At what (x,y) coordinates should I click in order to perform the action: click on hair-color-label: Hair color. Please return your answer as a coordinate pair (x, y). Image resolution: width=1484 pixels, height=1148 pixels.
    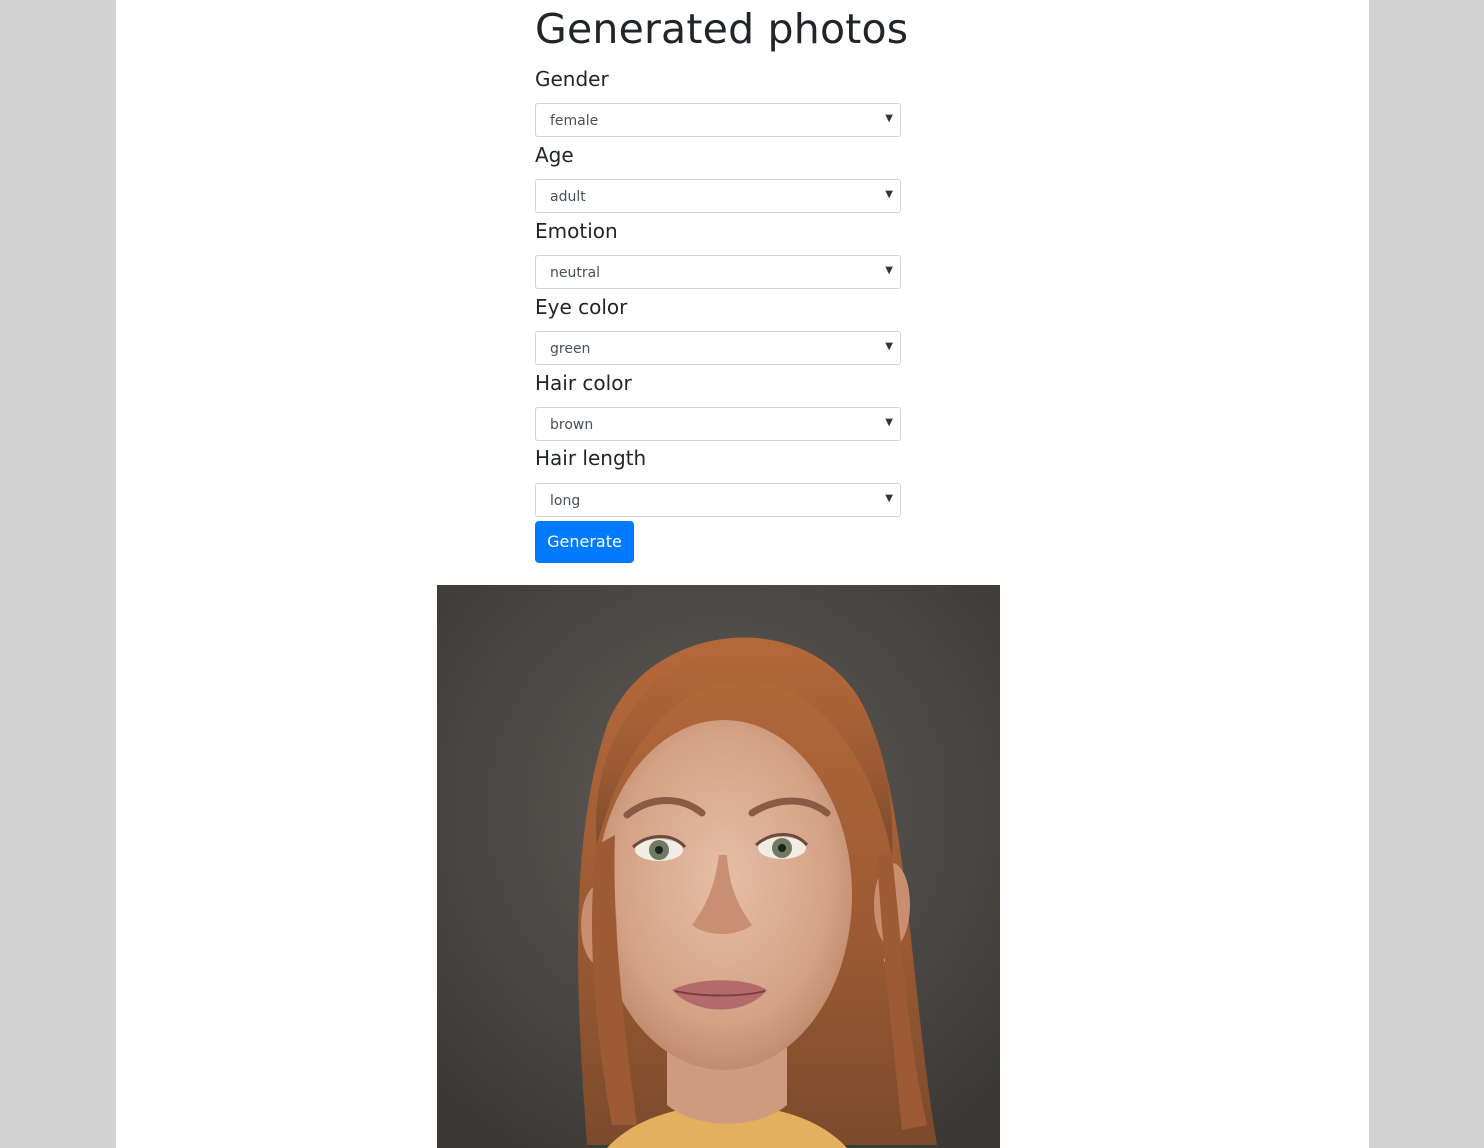
    Looking at the image, I should click on (583, 383).